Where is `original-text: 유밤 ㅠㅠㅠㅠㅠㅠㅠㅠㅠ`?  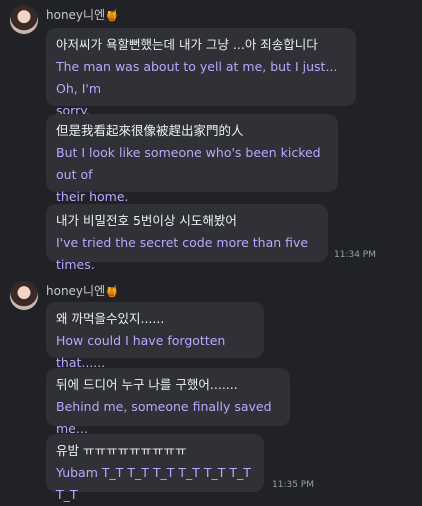 original-text: 유밤 ㅠㅠㅠㅠㅠㅠㅠㅠㅠ is located at coordinates (121, 450).